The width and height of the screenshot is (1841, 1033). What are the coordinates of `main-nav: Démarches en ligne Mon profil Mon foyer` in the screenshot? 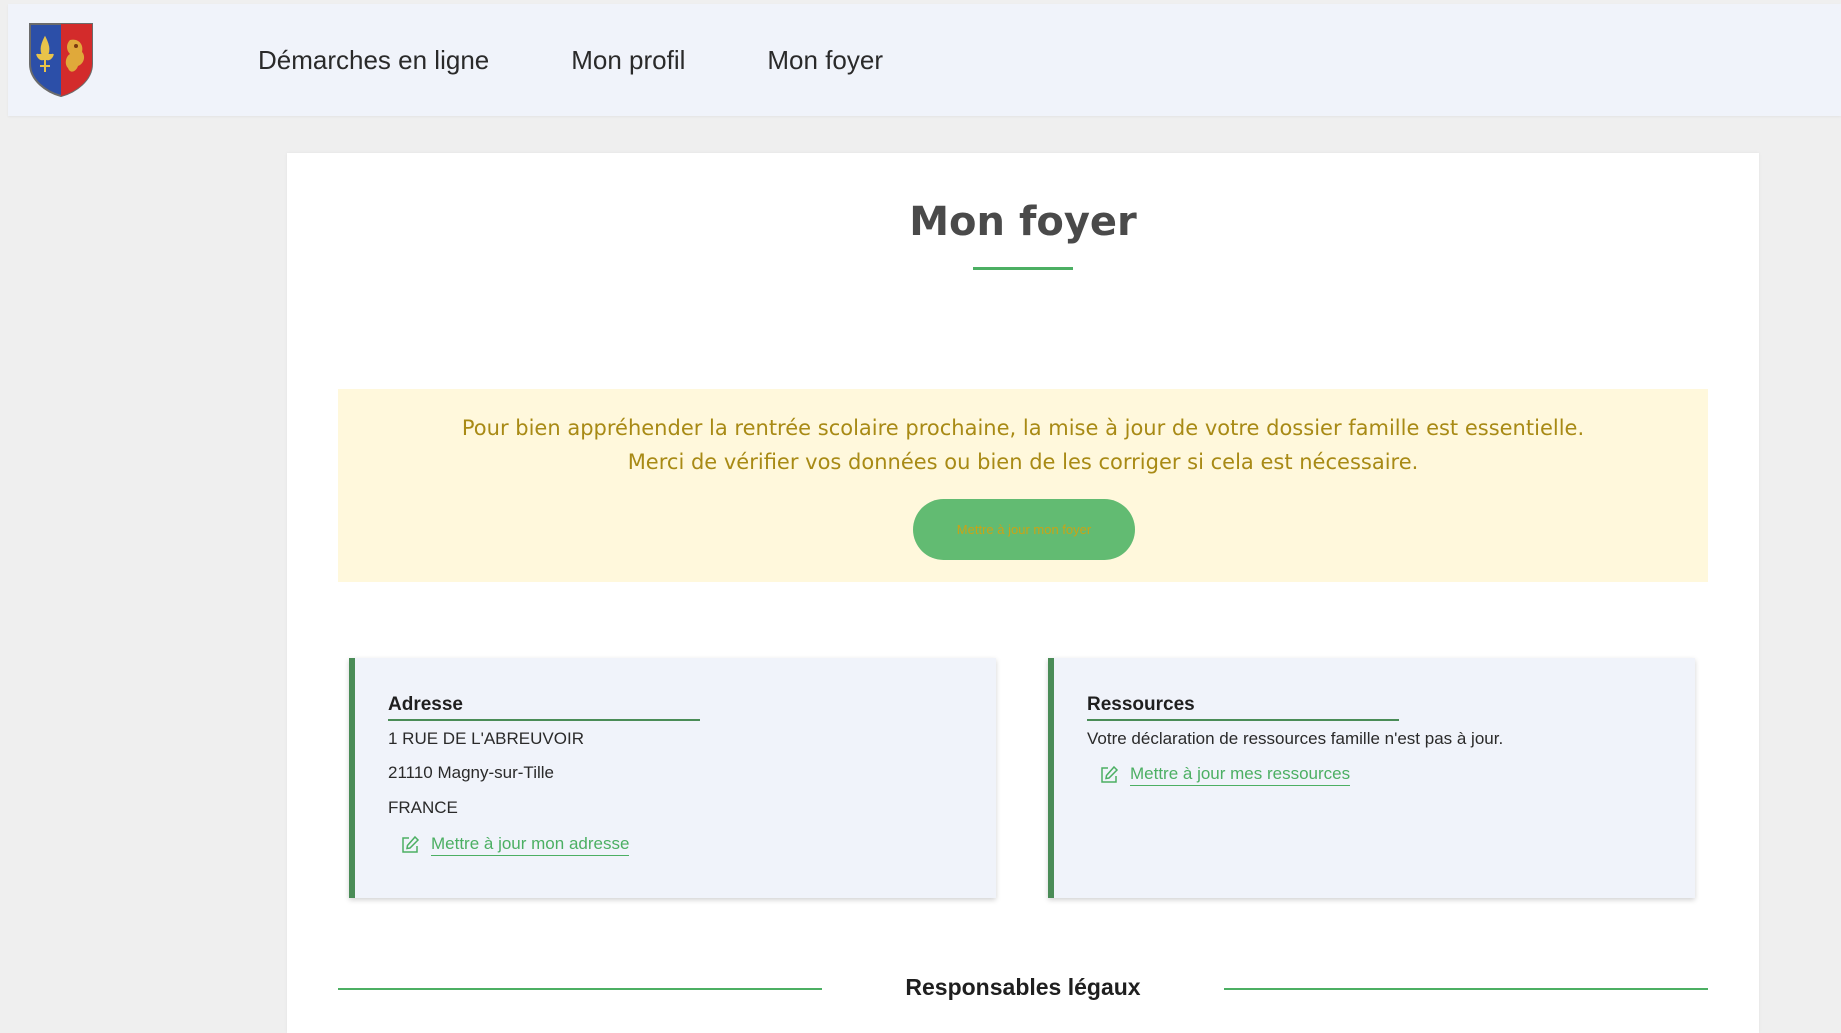 It's located at (611, 60).